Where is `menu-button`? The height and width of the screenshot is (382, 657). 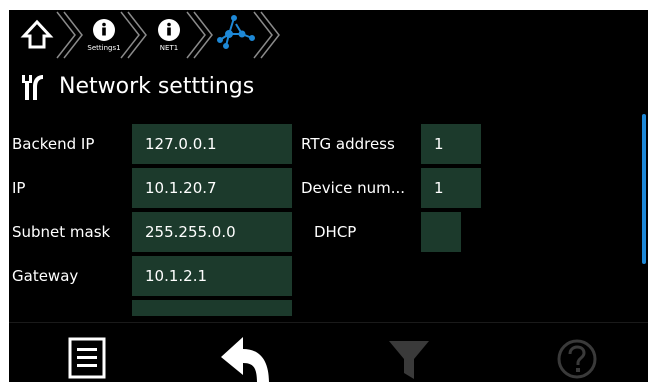
menu-button is located at coordinates (89, 352).